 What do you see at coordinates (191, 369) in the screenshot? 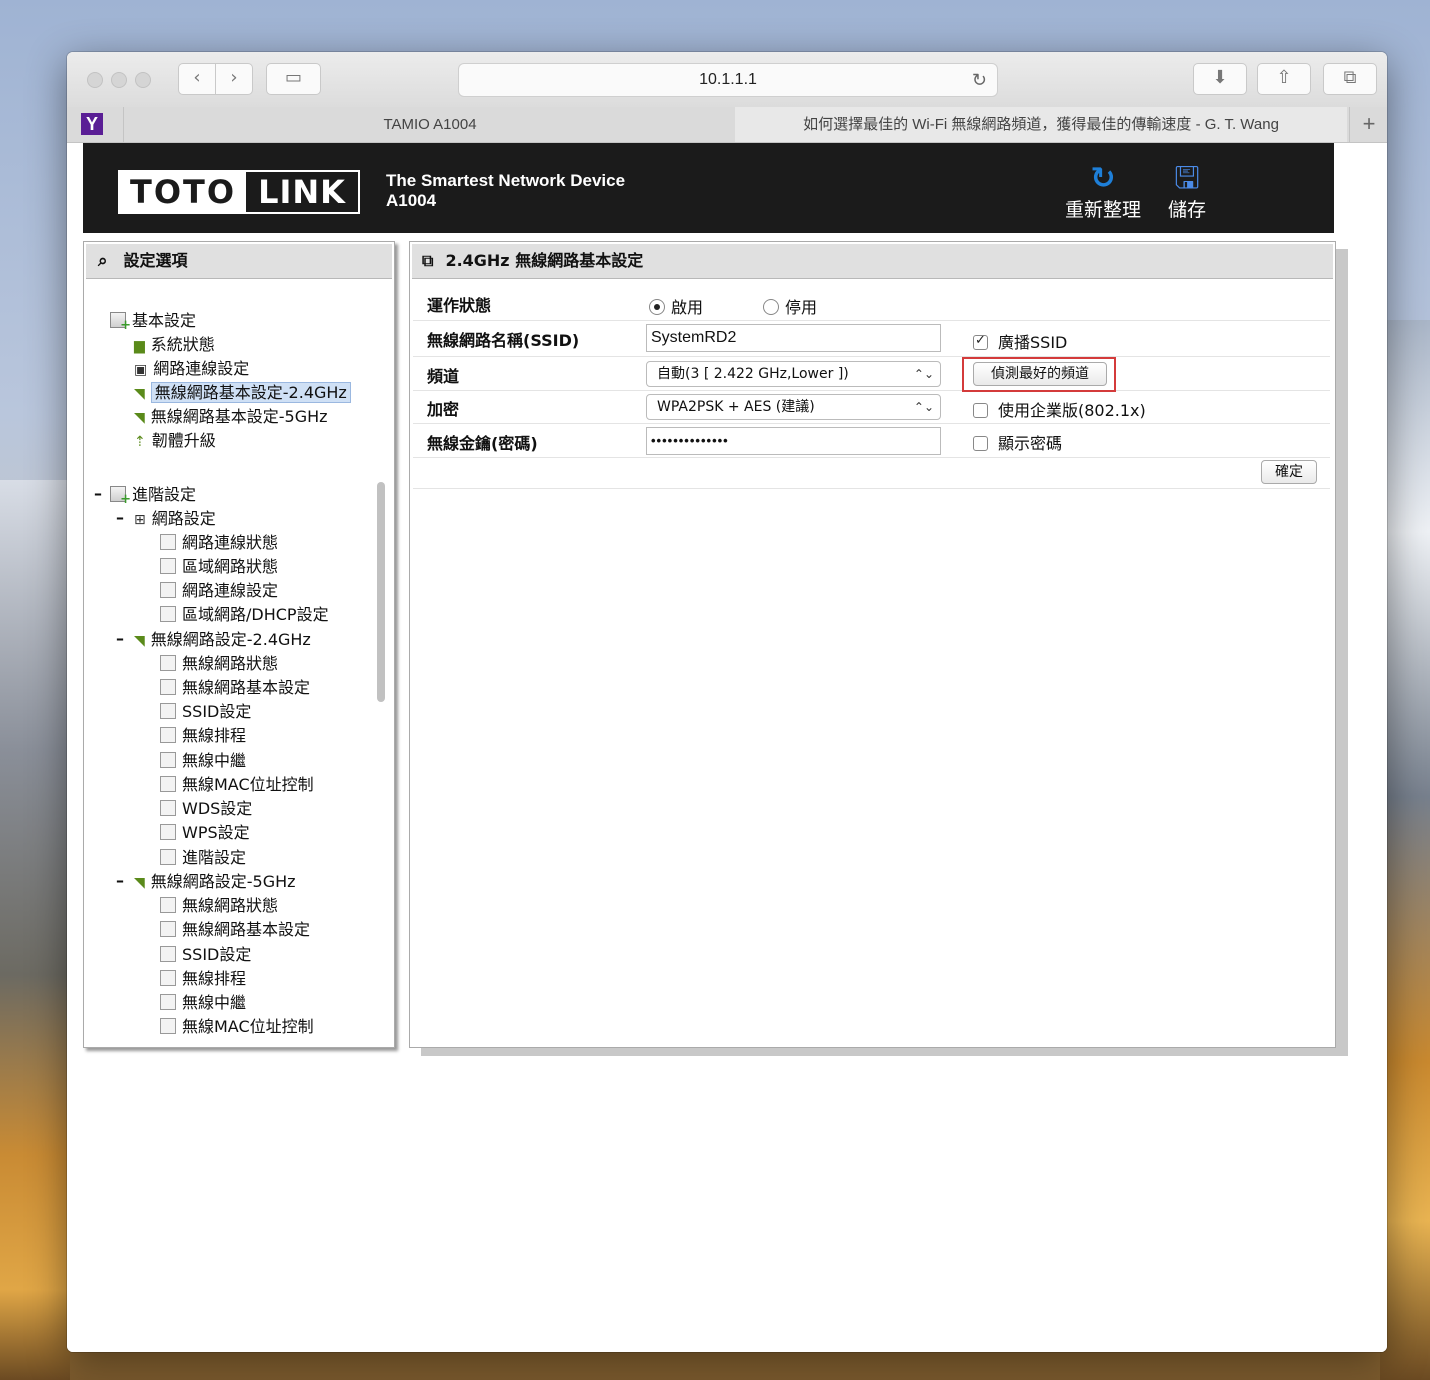
I see `tree-network-connection: ▣ 網路連線設定` at bounding box center [191, 369].